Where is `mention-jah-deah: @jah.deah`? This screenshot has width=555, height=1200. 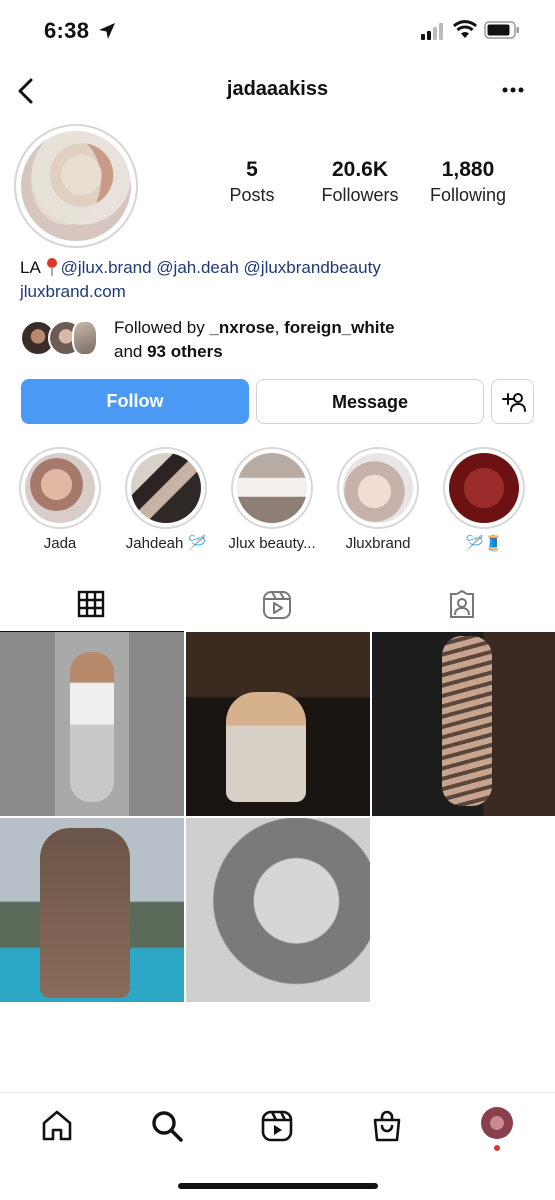 mention-jah-deah: @jah.deah is located at coordinates (197, 267).